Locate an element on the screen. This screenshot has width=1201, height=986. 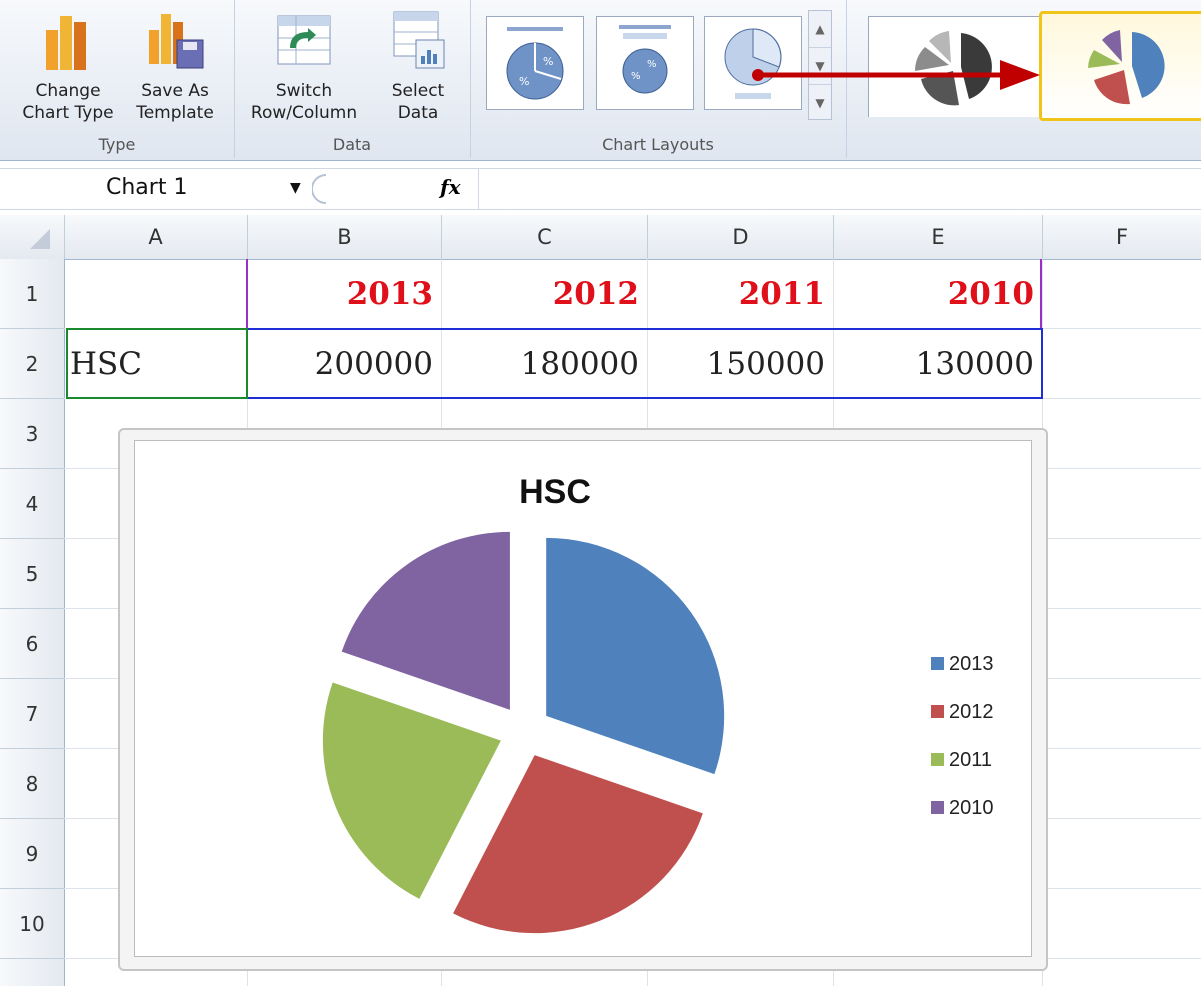
formula-bar-circle-icon is located at coordinates (319, 189).